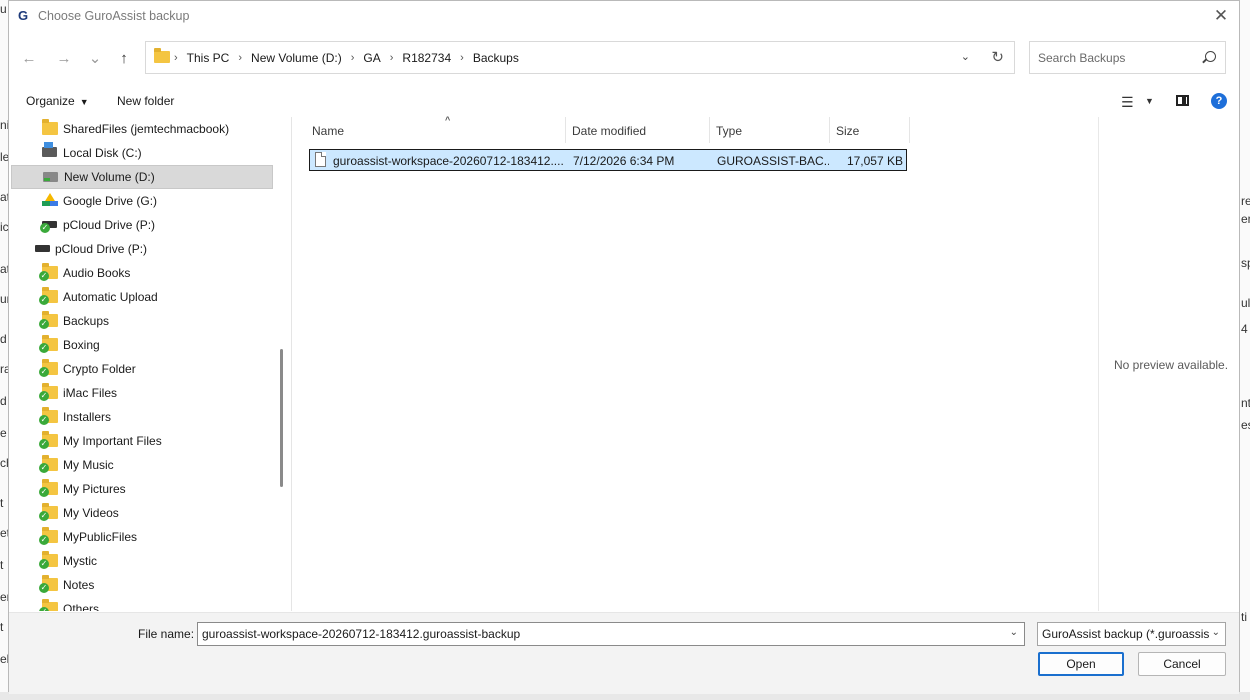 Image resolution: width=1250 pixels, height=700 pixels. Describe the element at coordinates (141, 321) in the screenshot. I see `nav-item-backups: Backups` at that location.